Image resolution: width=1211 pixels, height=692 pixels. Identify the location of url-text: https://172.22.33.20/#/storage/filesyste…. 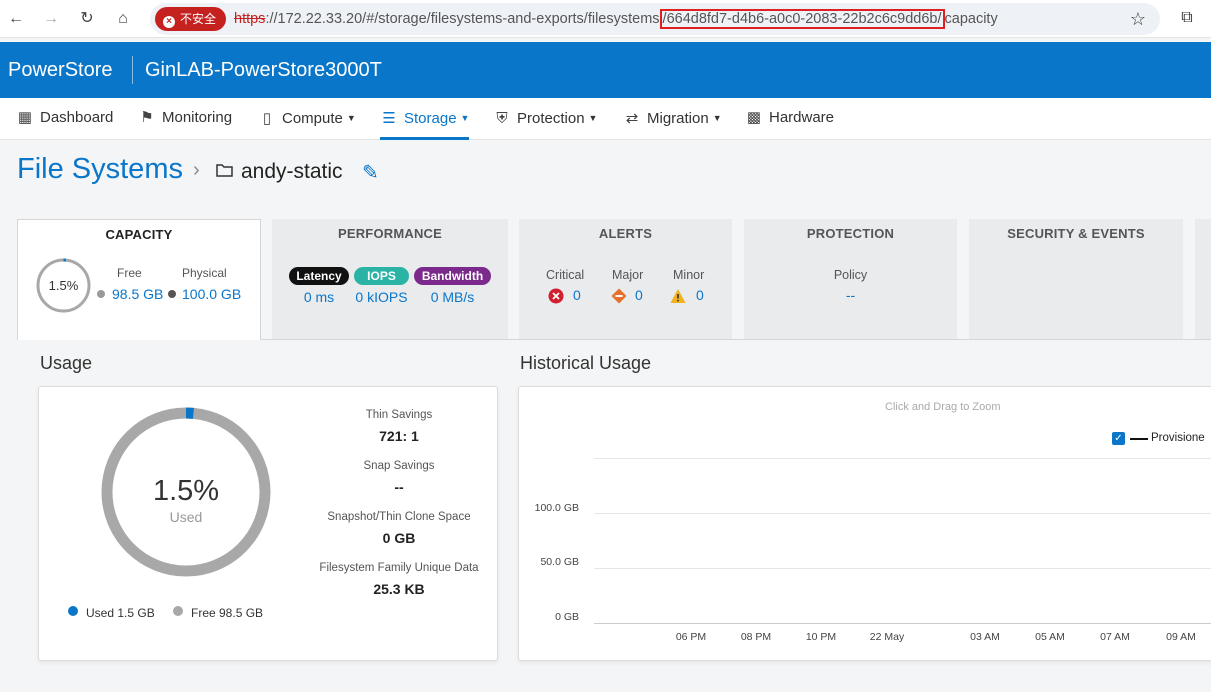
(616, 19).